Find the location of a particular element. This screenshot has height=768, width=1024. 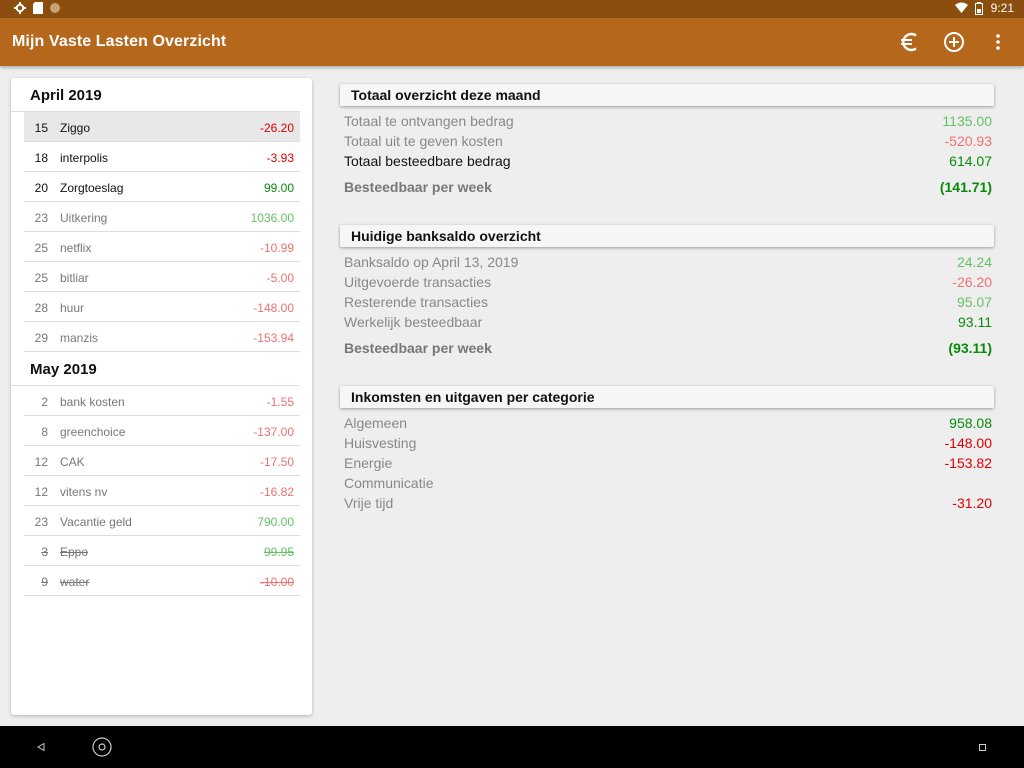

summary-value: 614.07 is located at coordinates (970, 161).